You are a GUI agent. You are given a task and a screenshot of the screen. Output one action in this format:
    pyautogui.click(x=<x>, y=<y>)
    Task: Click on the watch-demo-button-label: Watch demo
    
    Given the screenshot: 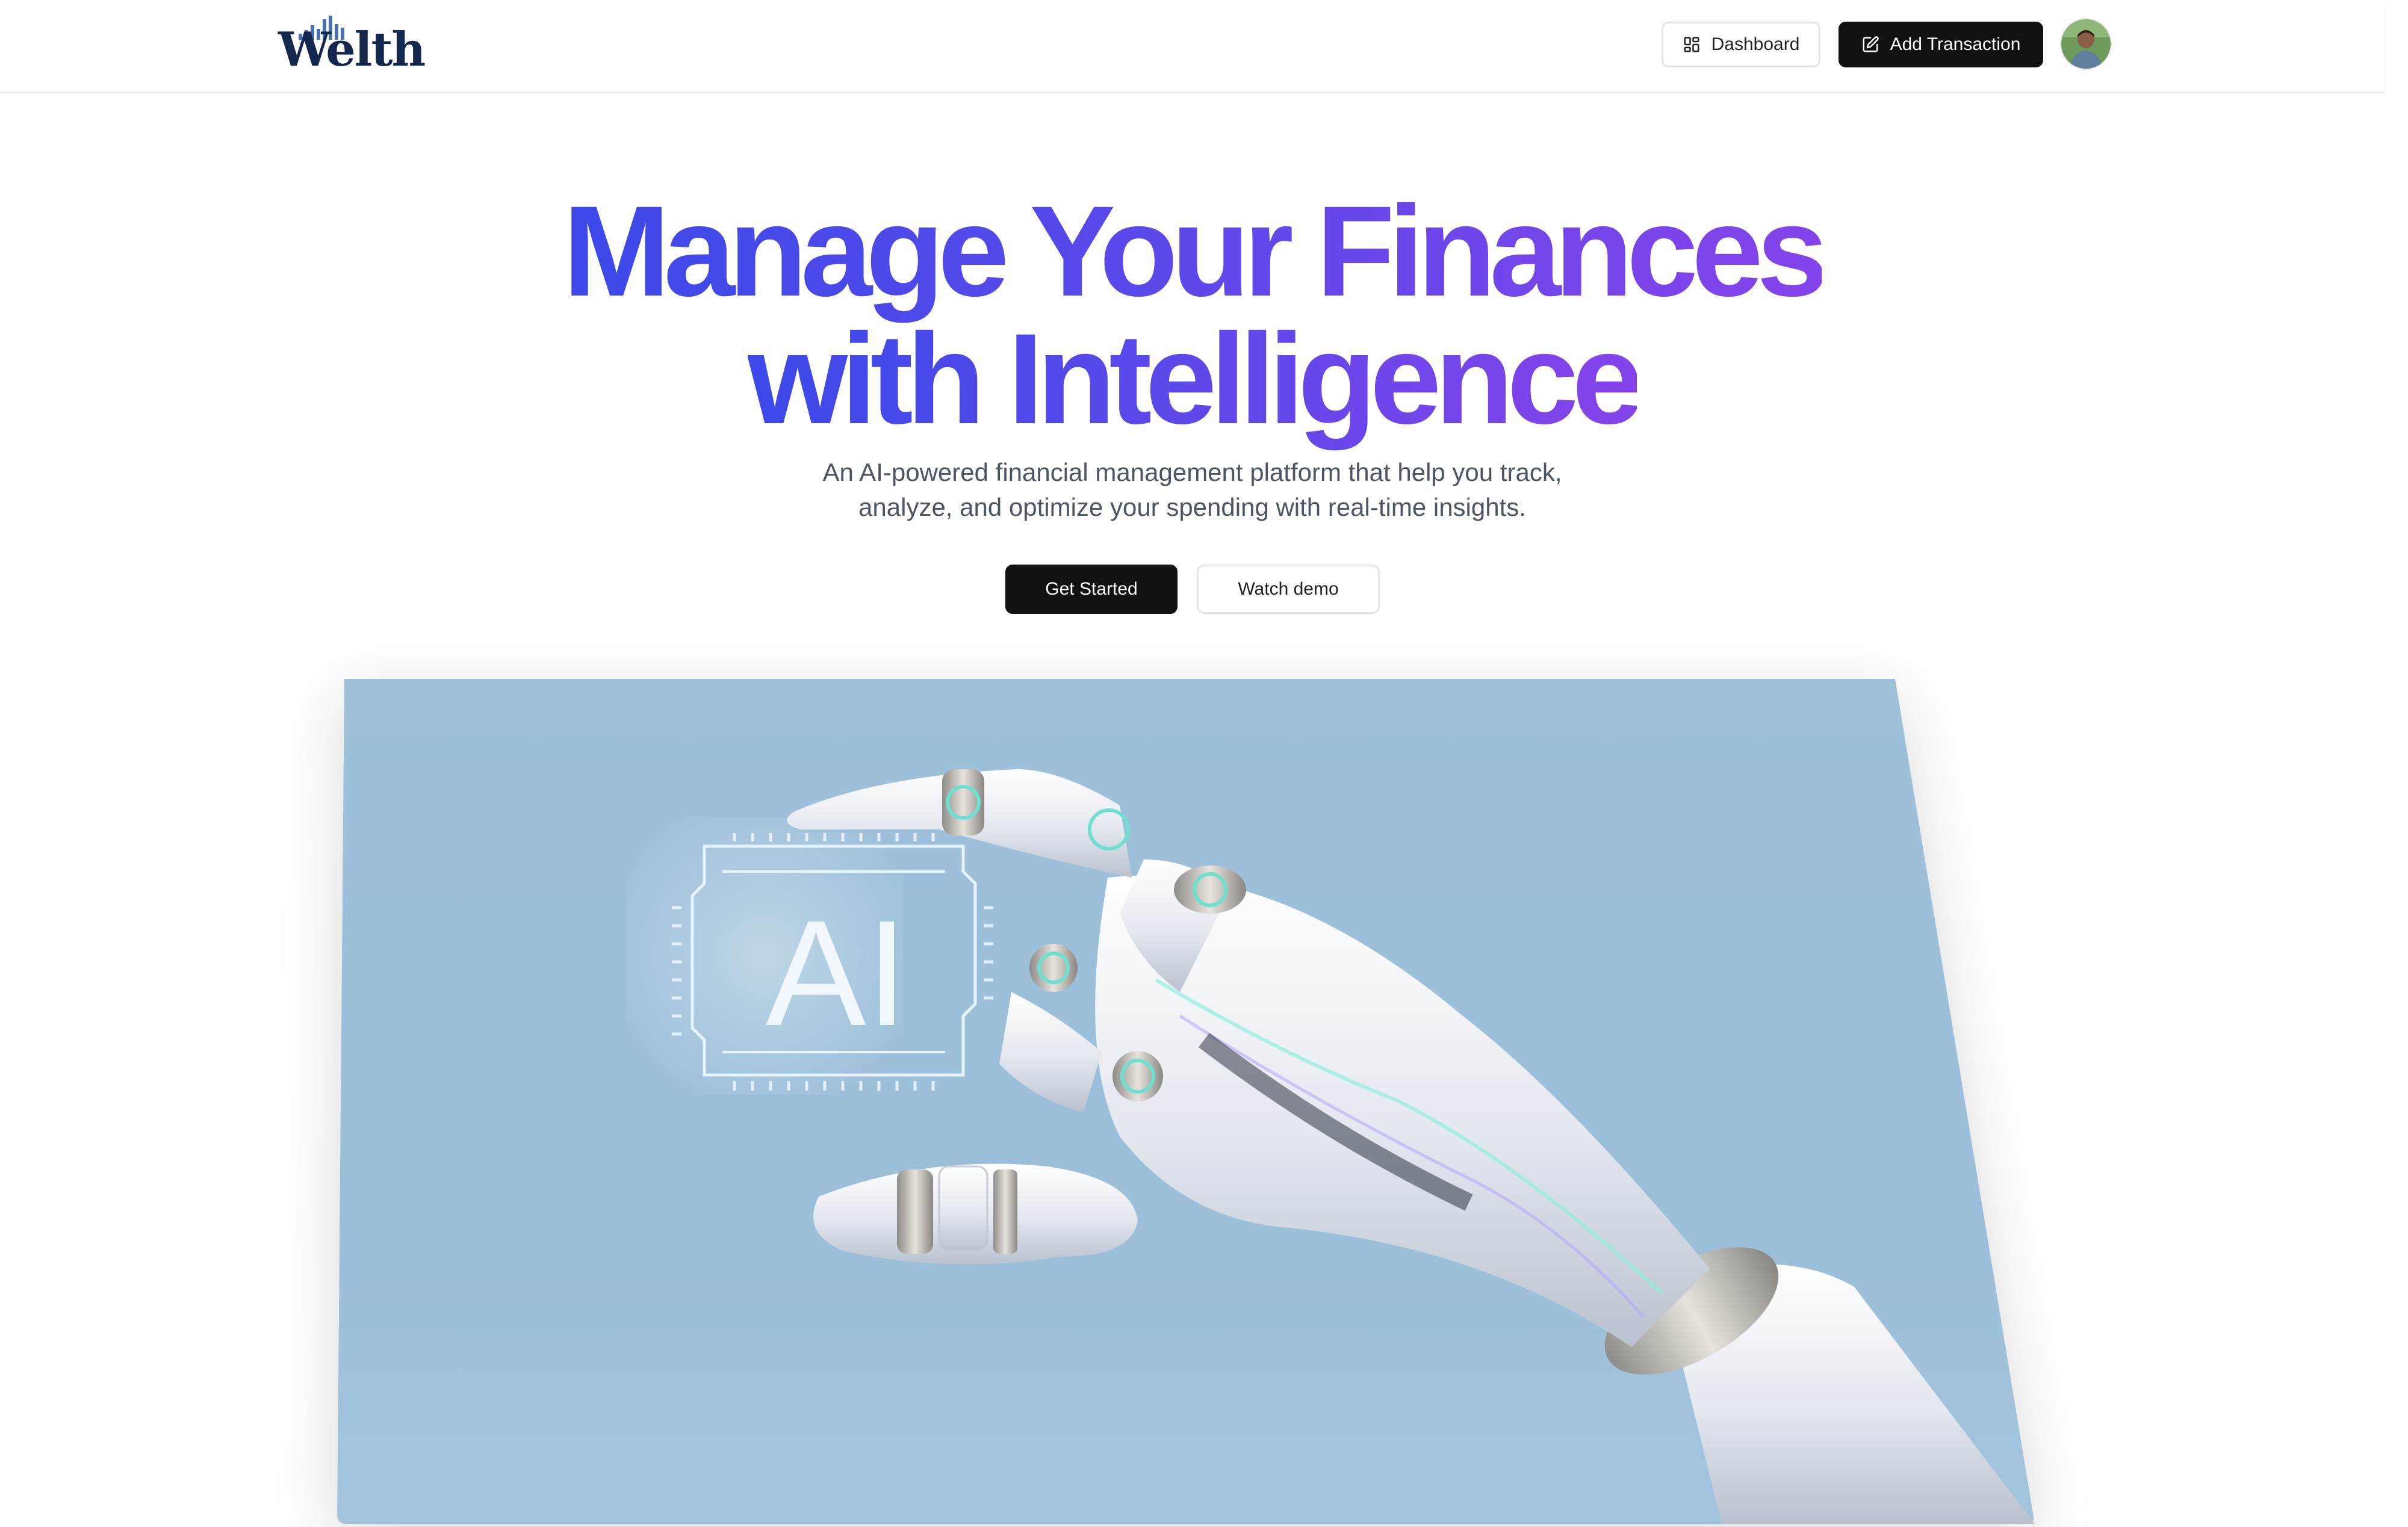 What is the action you would take?
    pyautogui.click(x=1288, y=589)
    